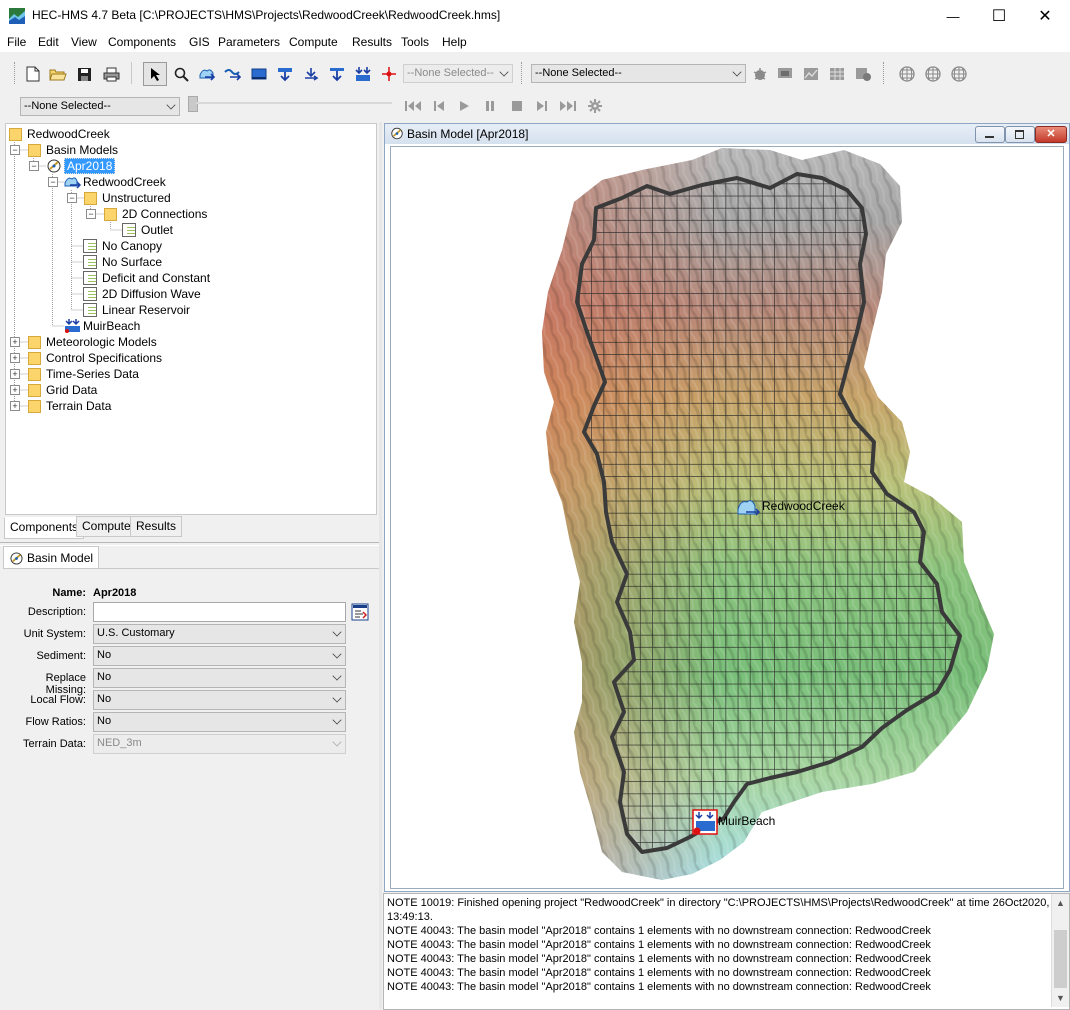  I want to click on menu-parameters: Parameters, so click(249, 42).